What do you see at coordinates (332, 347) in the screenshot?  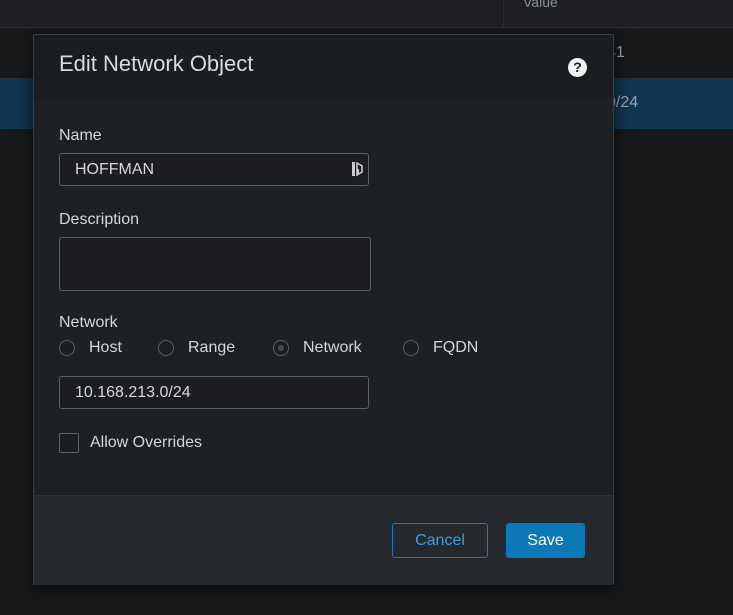 I see `radio-network-label: Network` at bounding box center [332, 347].